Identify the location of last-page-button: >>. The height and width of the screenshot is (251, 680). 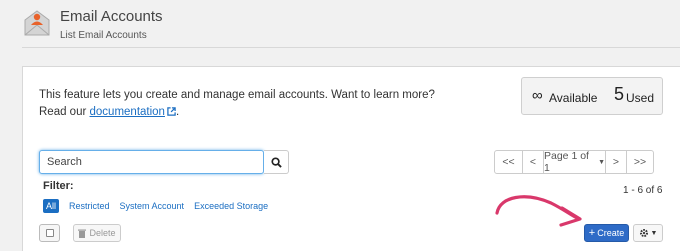
(640, 162).